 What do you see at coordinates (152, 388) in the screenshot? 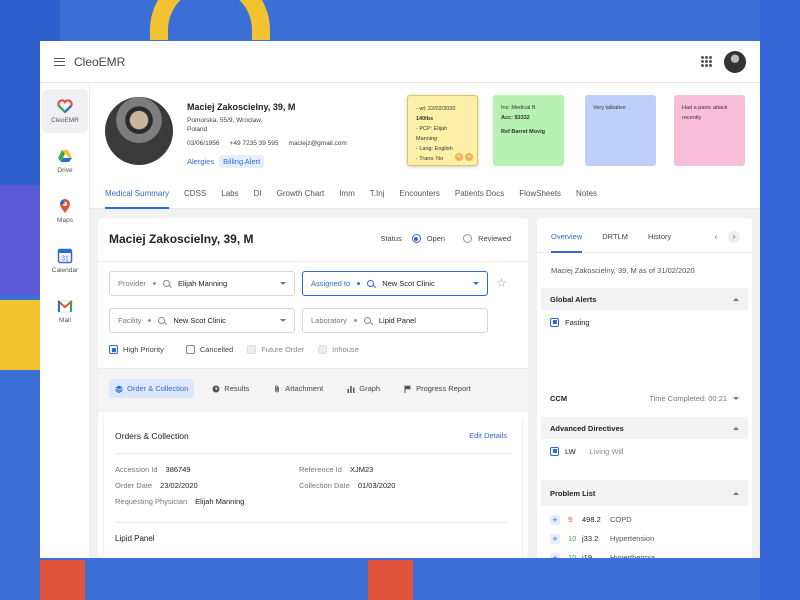
I see `subtab-order-collection: Order & Collection` at bounding box center [152, 388].